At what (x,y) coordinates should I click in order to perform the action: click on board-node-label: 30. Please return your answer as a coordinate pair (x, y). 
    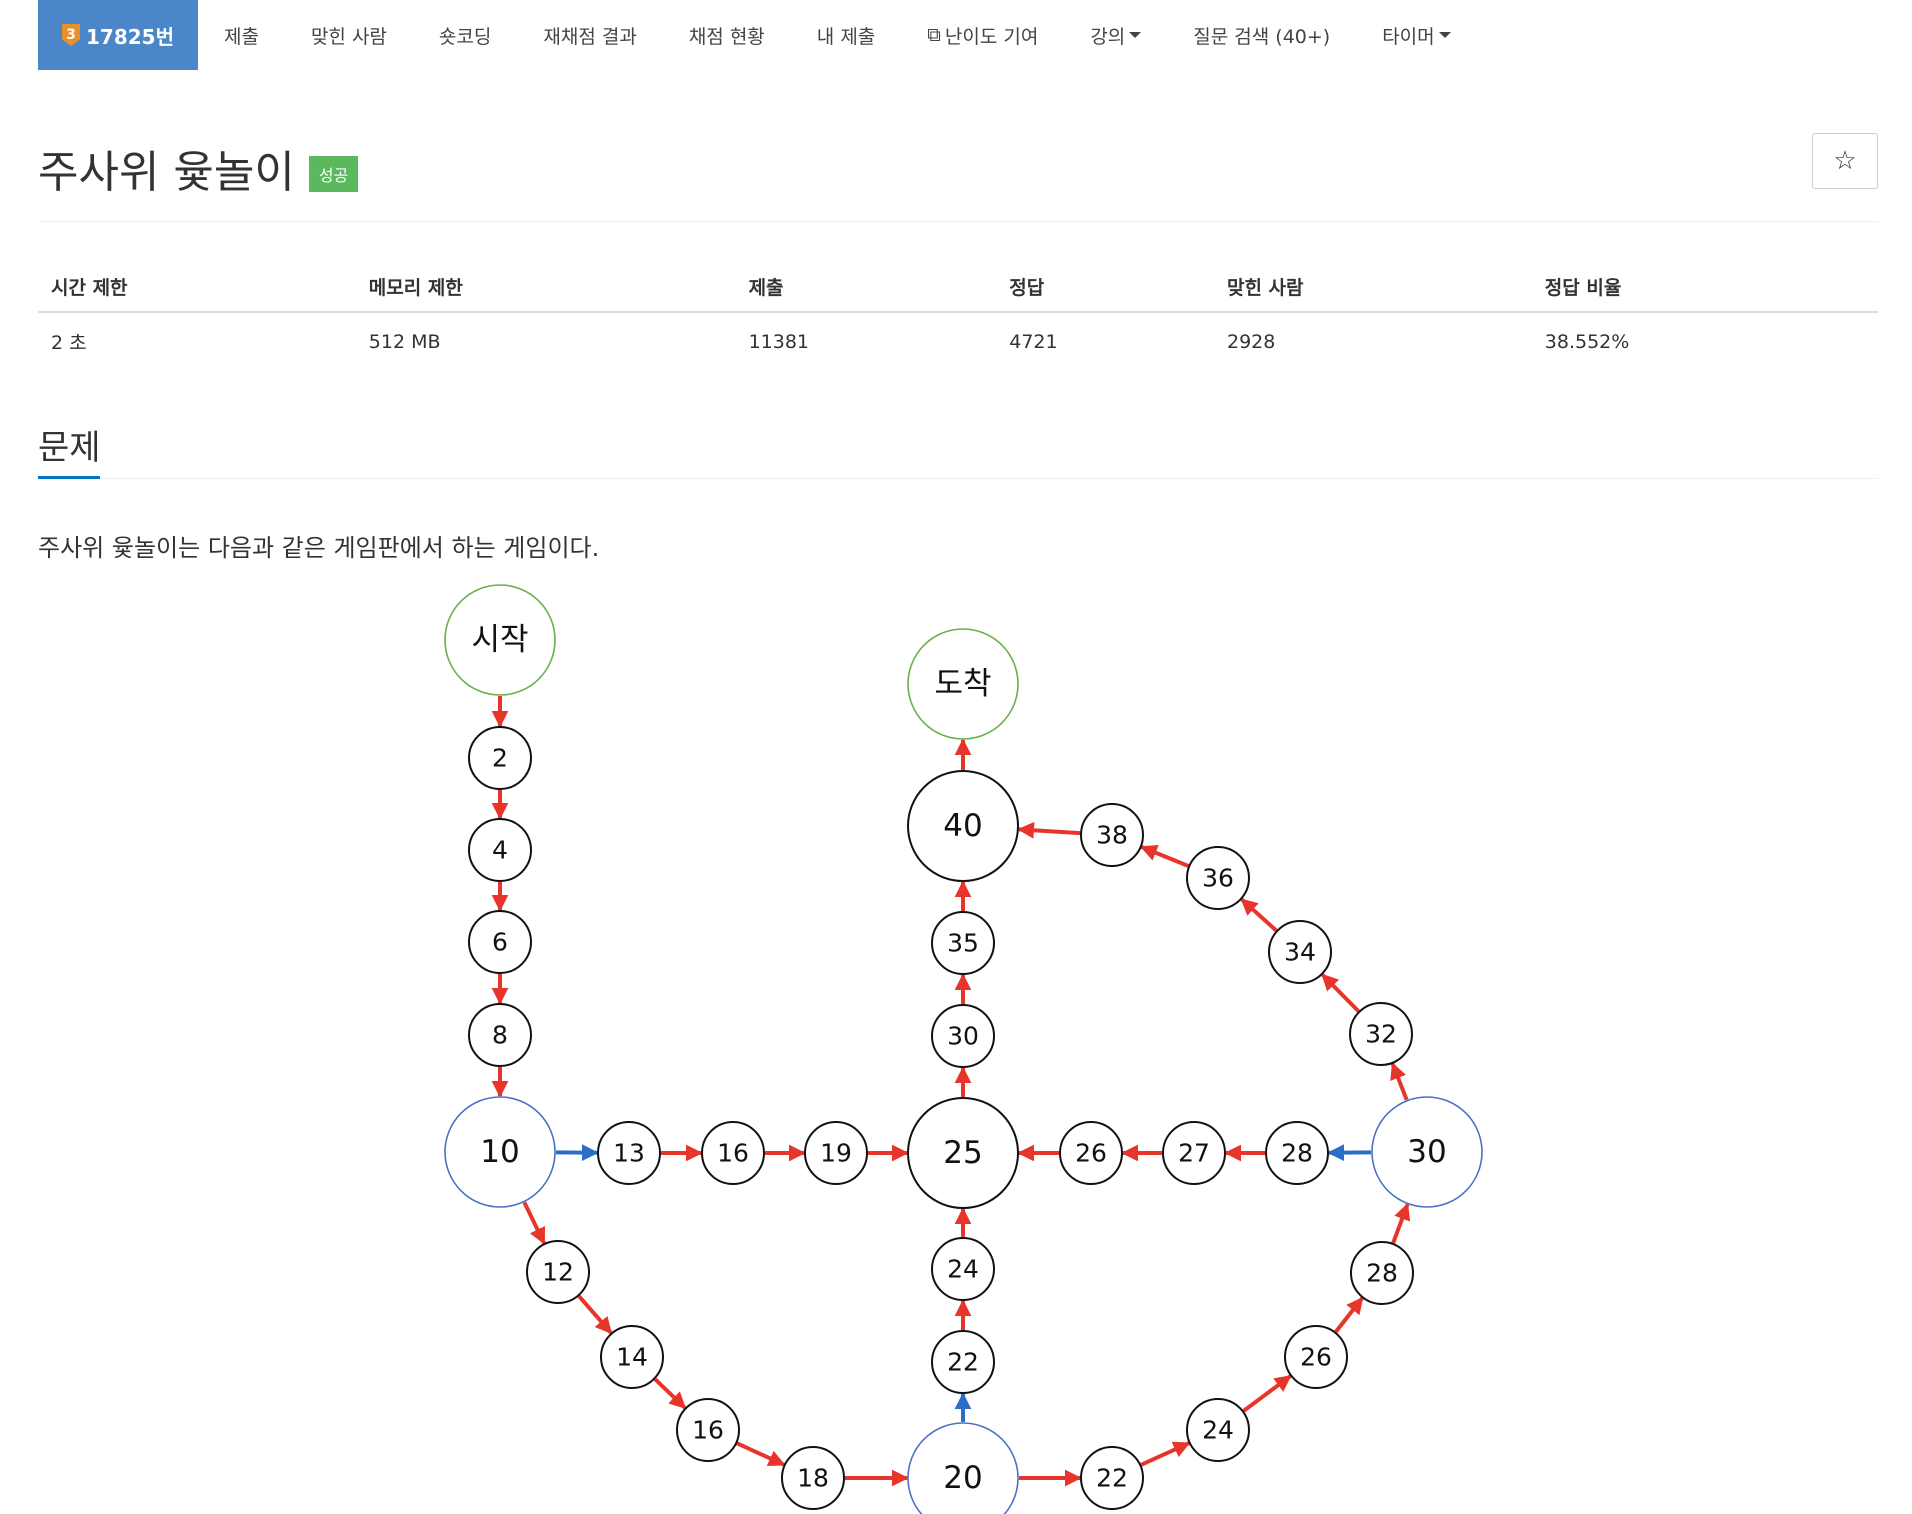
    Looking at the image, I should click on (963, 1036).